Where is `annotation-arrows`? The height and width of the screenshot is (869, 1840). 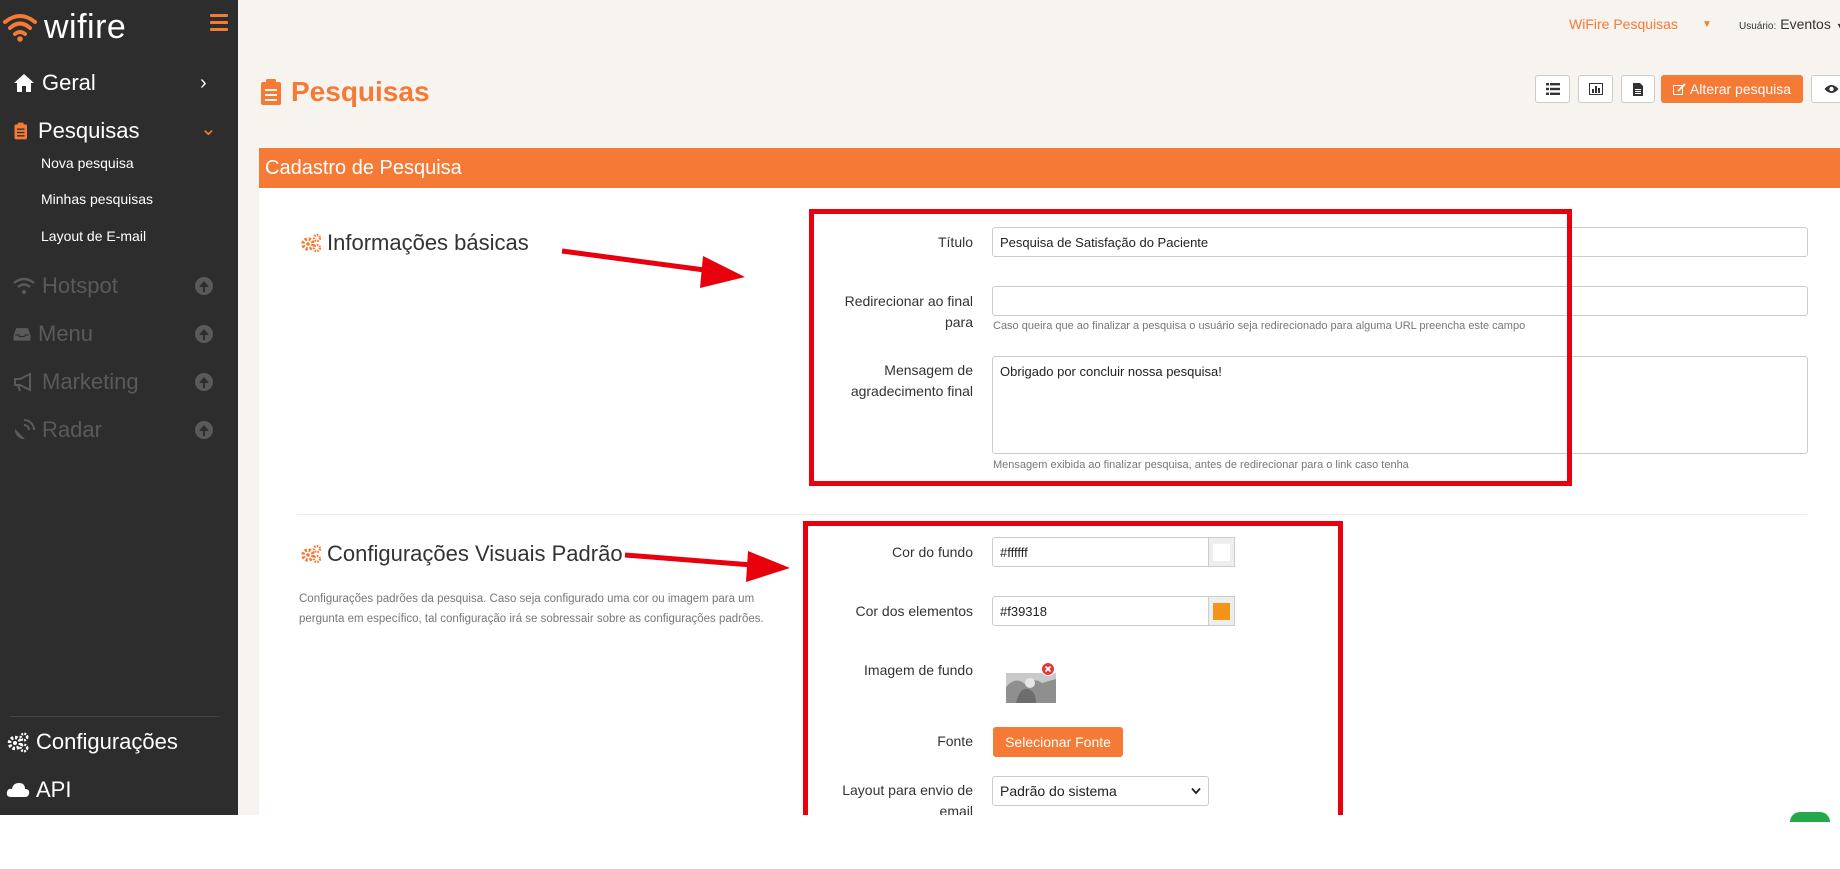
annotation-arrows is located at coordinates (675, 415).